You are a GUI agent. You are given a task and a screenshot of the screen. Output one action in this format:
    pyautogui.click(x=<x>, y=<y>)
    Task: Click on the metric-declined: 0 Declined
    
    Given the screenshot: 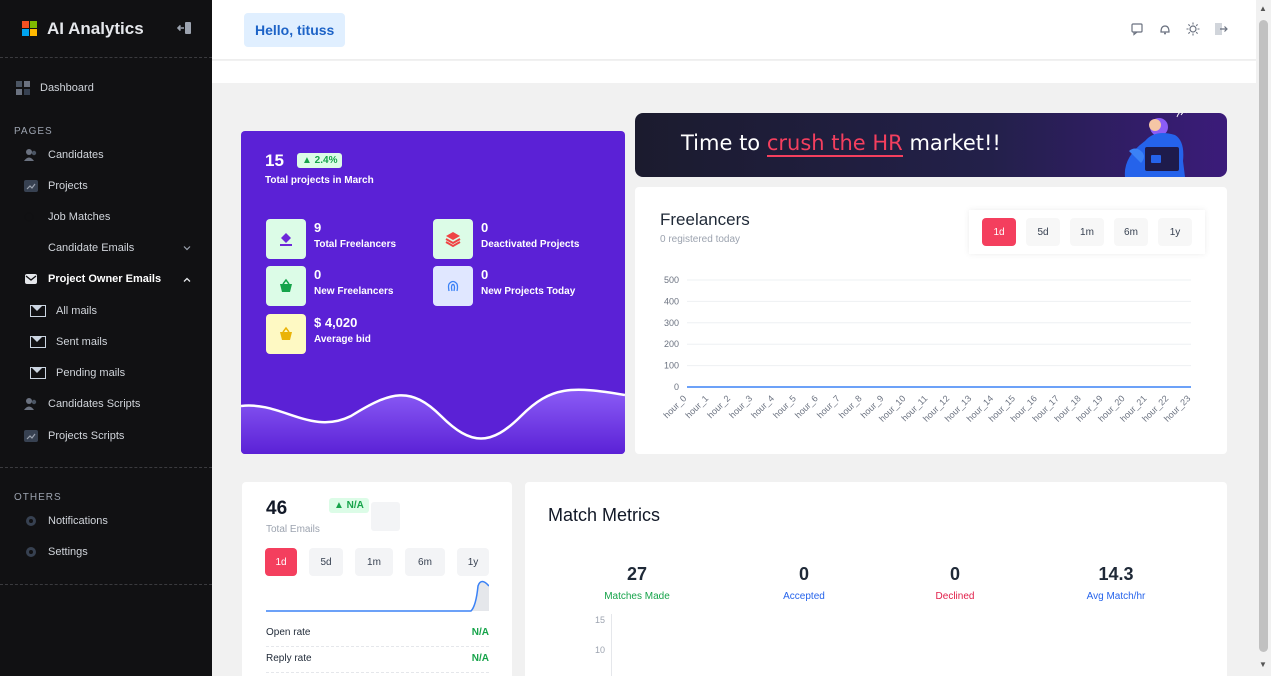 What is the action you would take?
    pyautogui.click(x=955, y=583)
    